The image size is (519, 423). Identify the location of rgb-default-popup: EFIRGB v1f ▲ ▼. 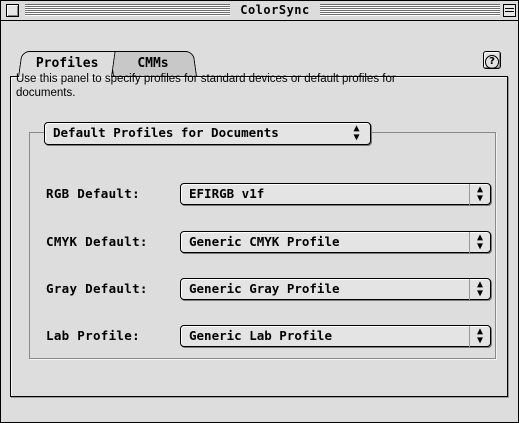
(335, 194).